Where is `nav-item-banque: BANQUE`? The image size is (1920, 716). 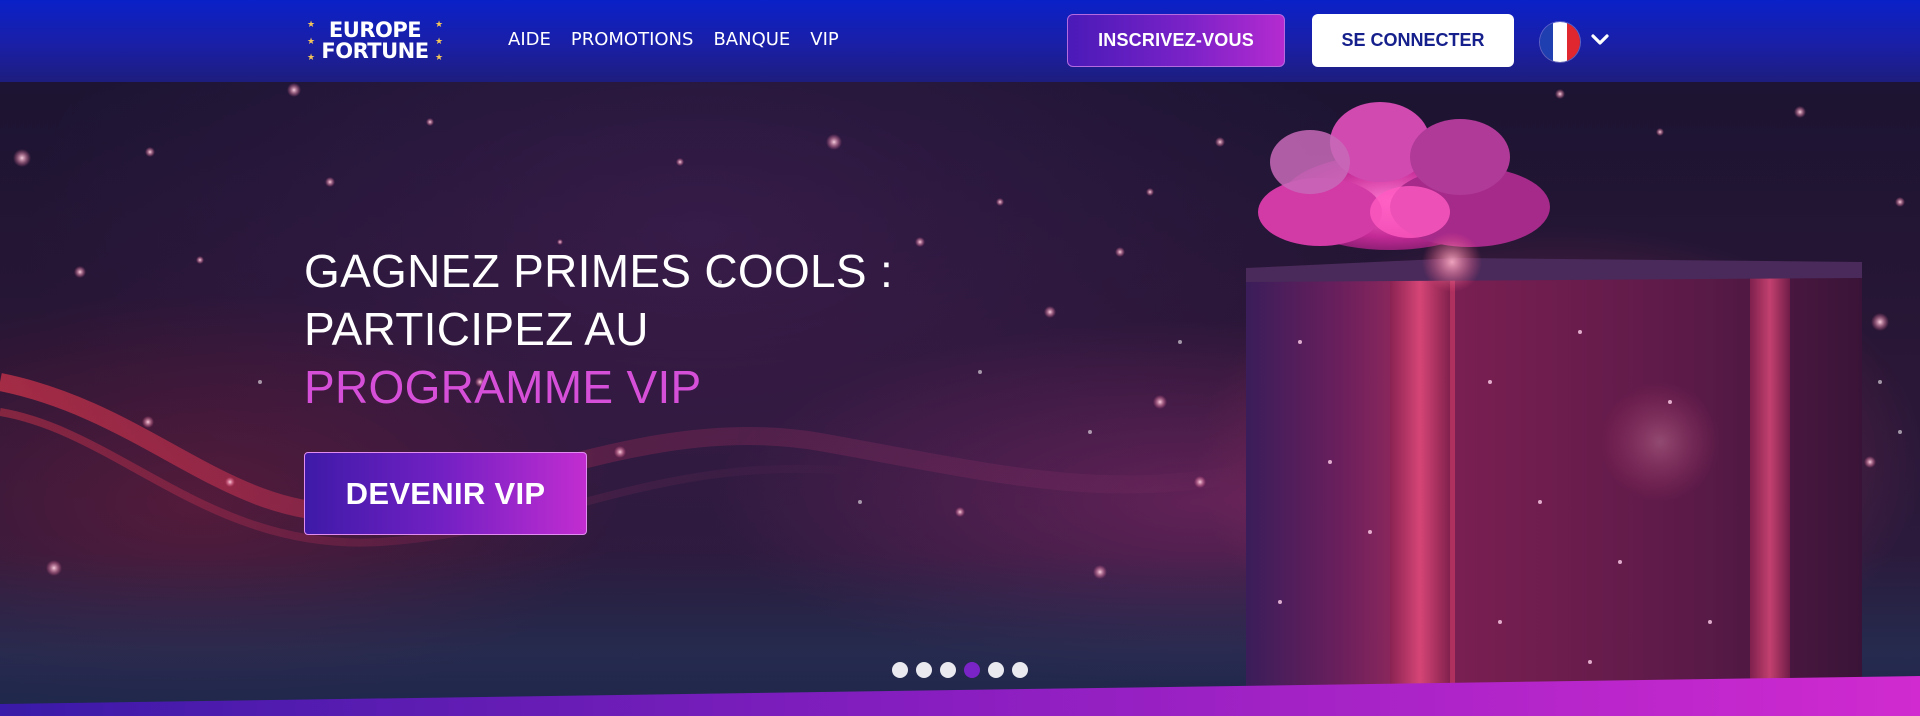
nav-item-banque: BANQUE is located at coordinates (751, 40).